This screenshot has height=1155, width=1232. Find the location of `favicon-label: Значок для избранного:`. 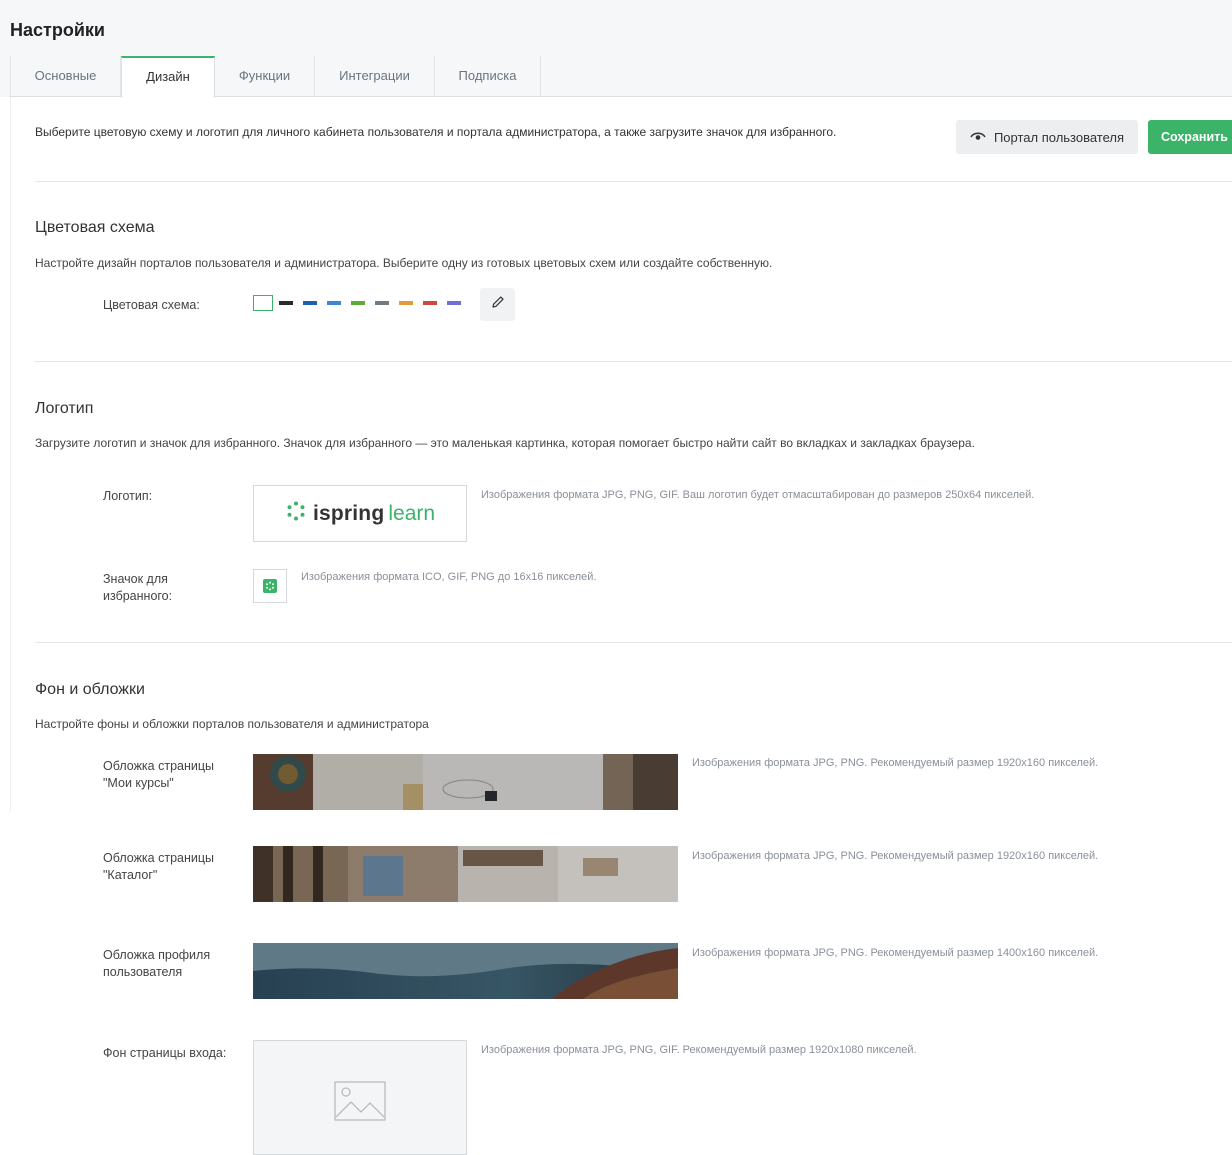

favicon-label: Значок для избранного: is located at coordinates (138, 587).